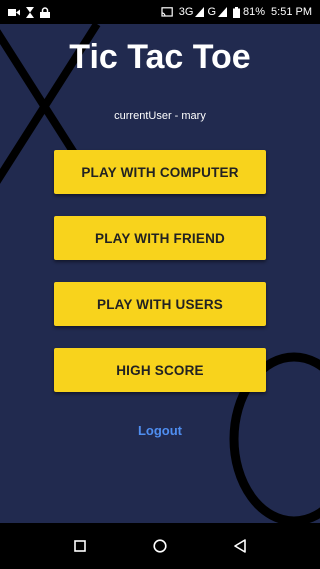 The height and width of the screenshot is (569, 320). What do you see at coordinates (240, 546) in the screenshot?
I see `back-triangle-icon` at bounding box center [240, 546].